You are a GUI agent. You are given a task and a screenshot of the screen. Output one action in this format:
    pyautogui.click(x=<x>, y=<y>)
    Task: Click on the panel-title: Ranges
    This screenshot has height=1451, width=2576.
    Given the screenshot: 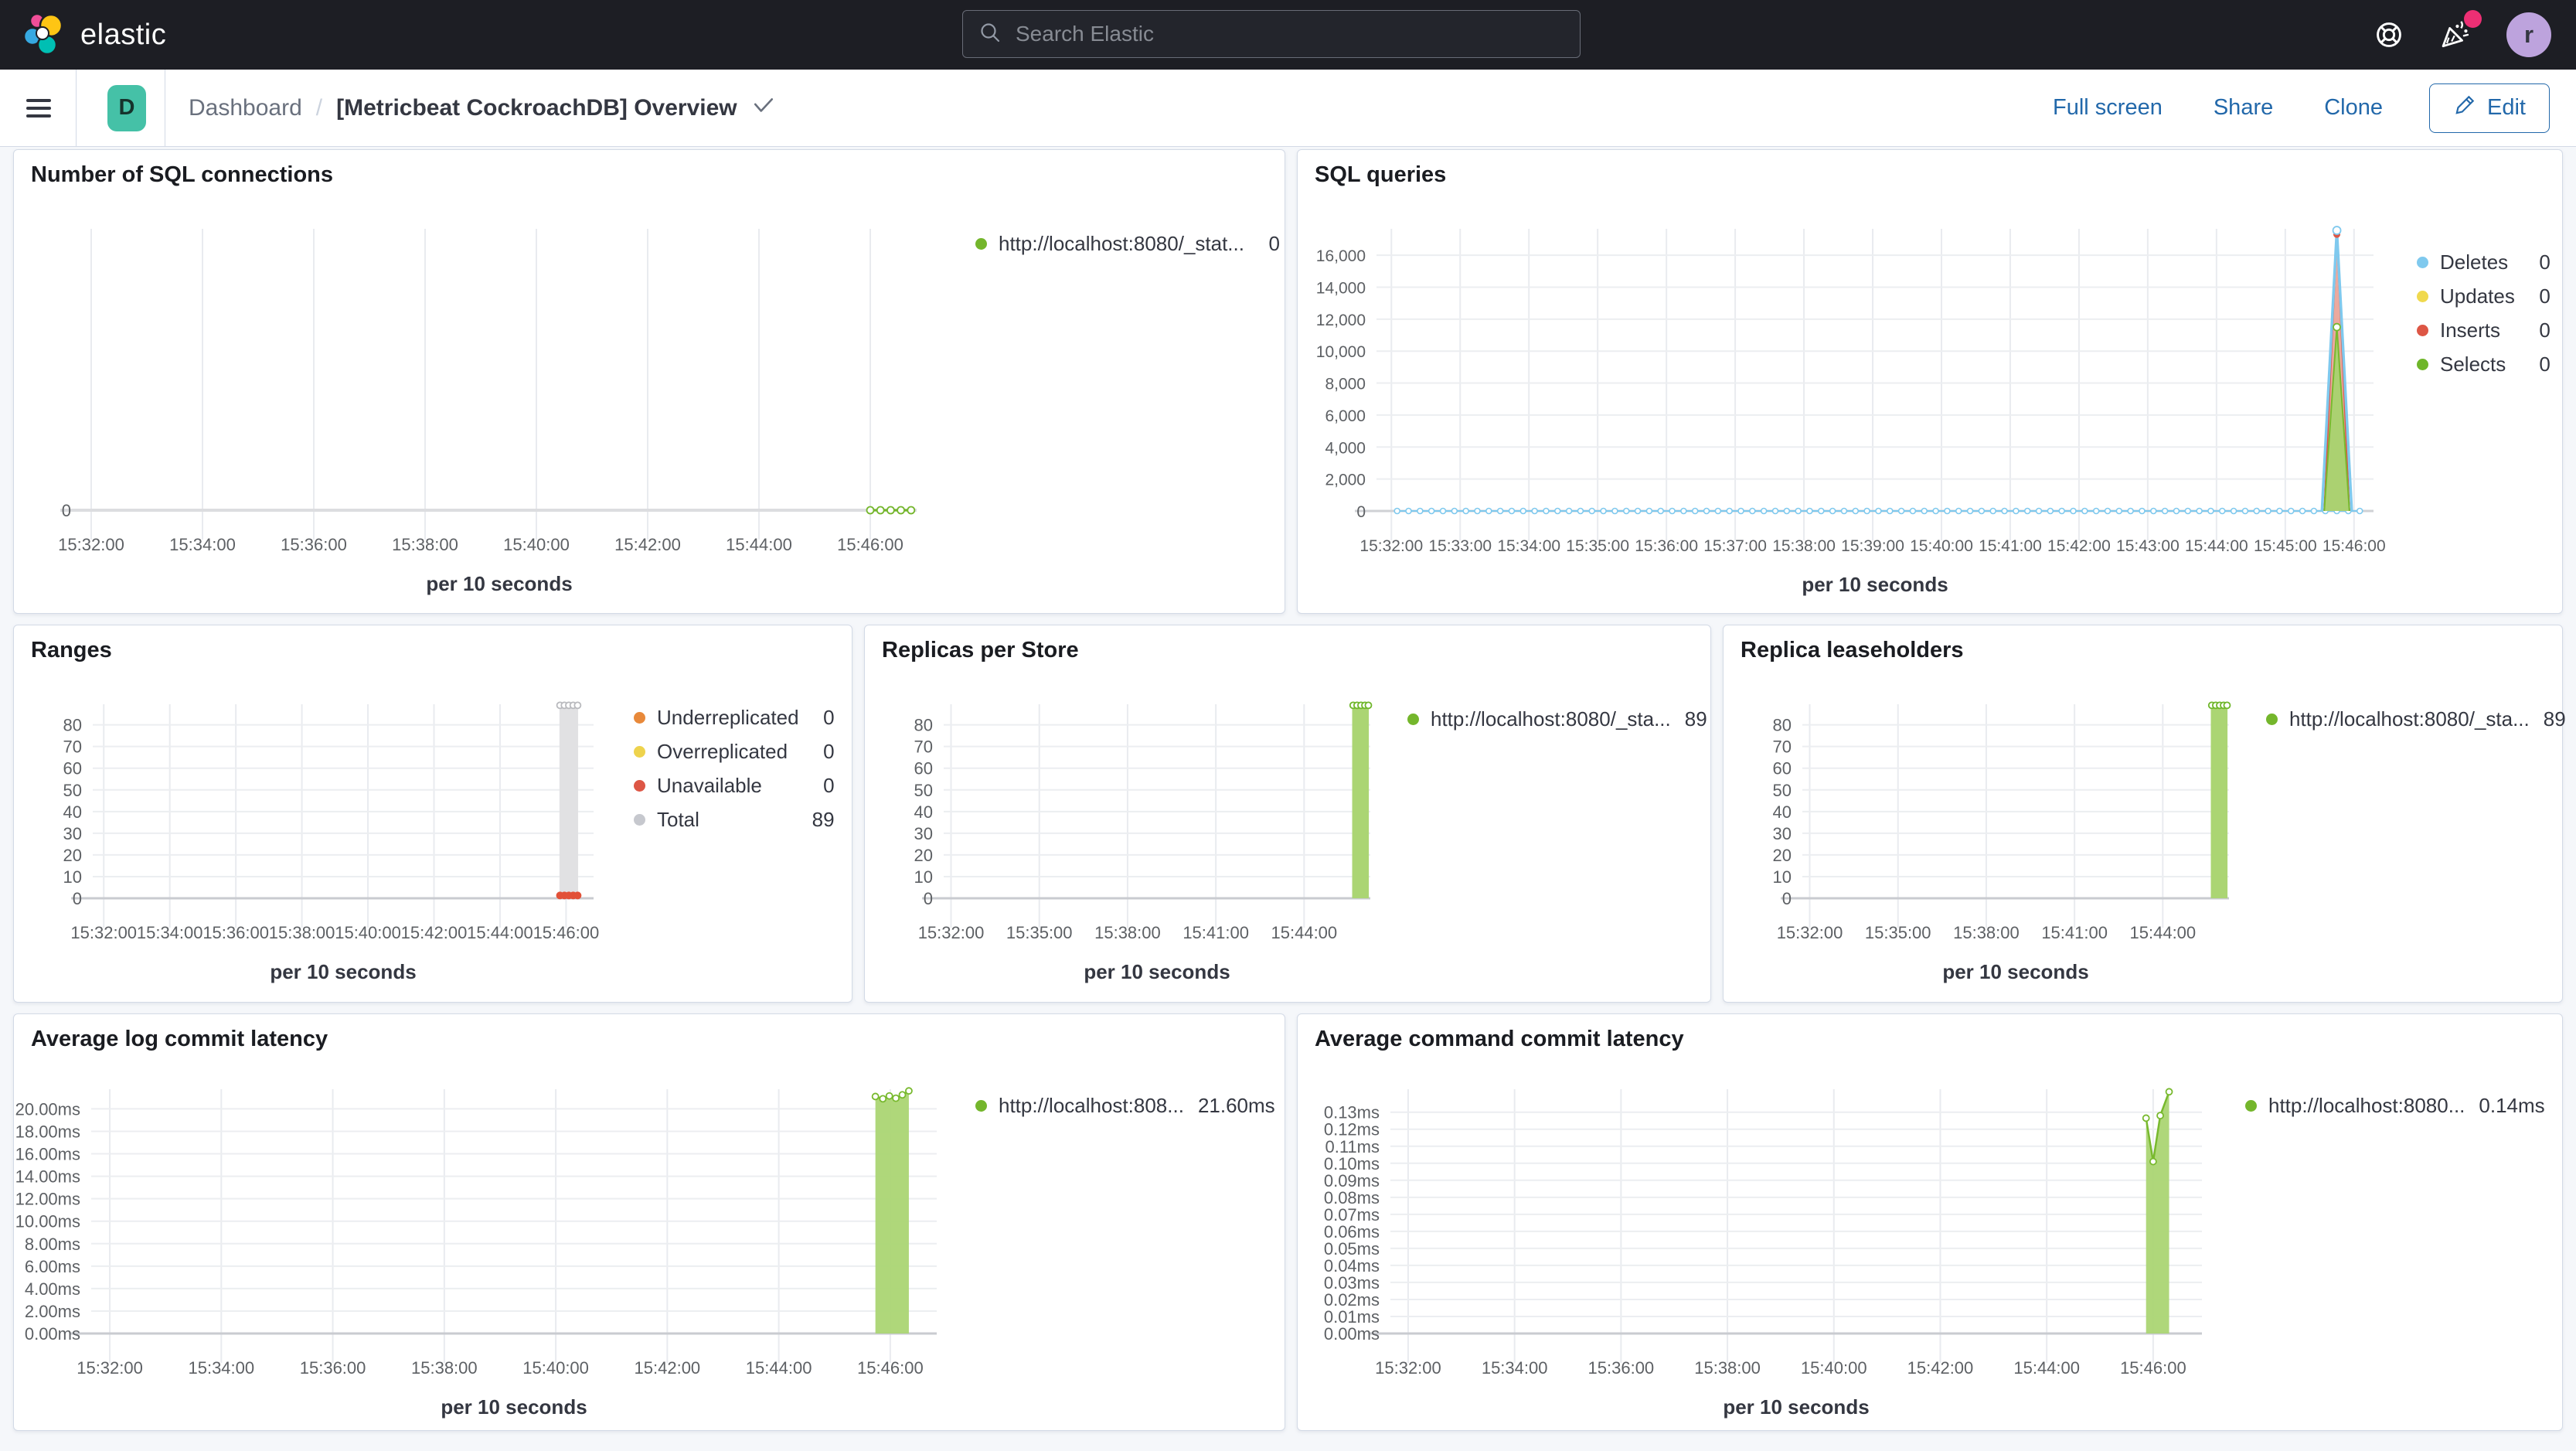 What is the action you would take?
    pyautogui.click(x=71, y=650)
    